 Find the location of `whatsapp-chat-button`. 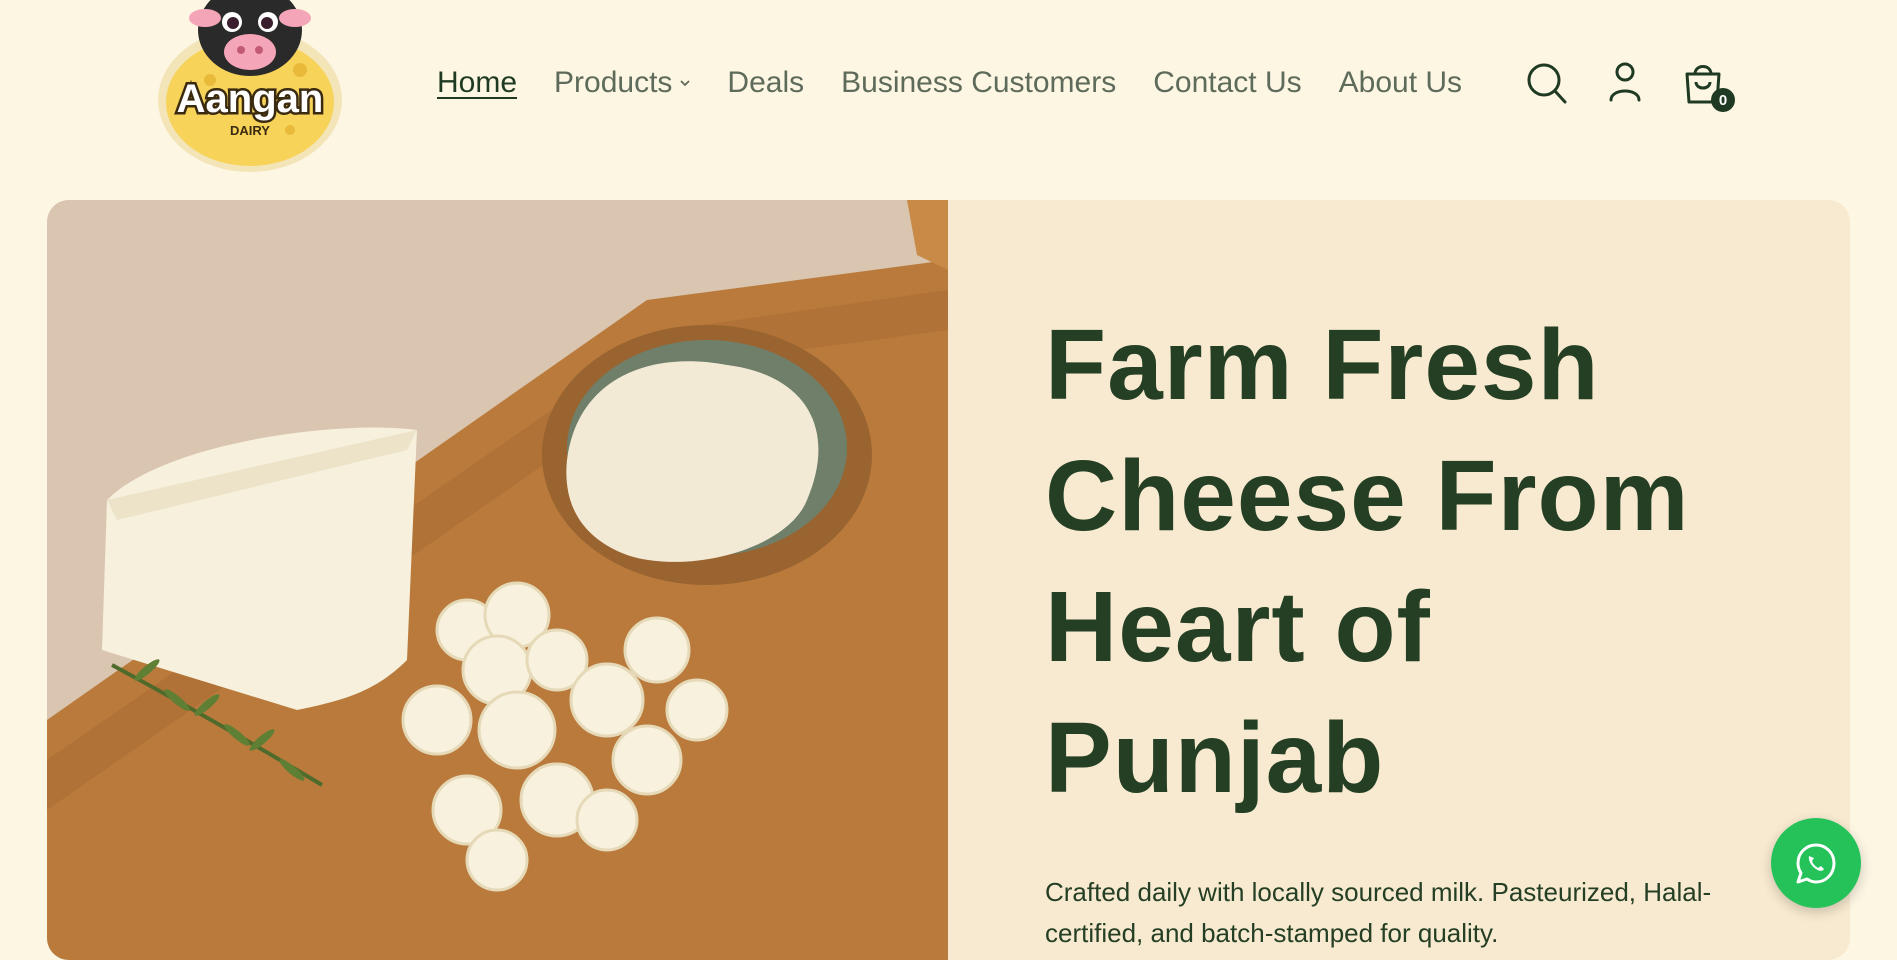

whatsapp-chat-button is located at coordinates (1816, 863).